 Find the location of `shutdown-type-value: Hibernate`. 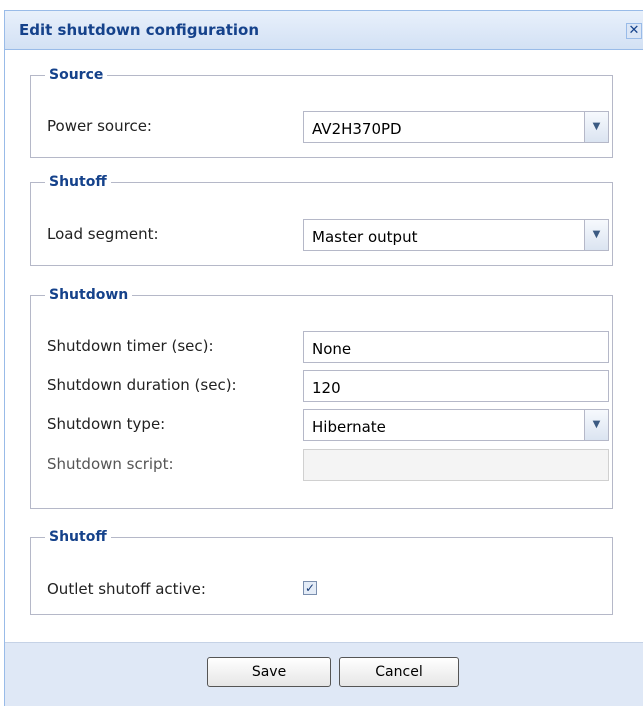

shutdown-type-value: Hibernate is located at coordinates (349, 427).